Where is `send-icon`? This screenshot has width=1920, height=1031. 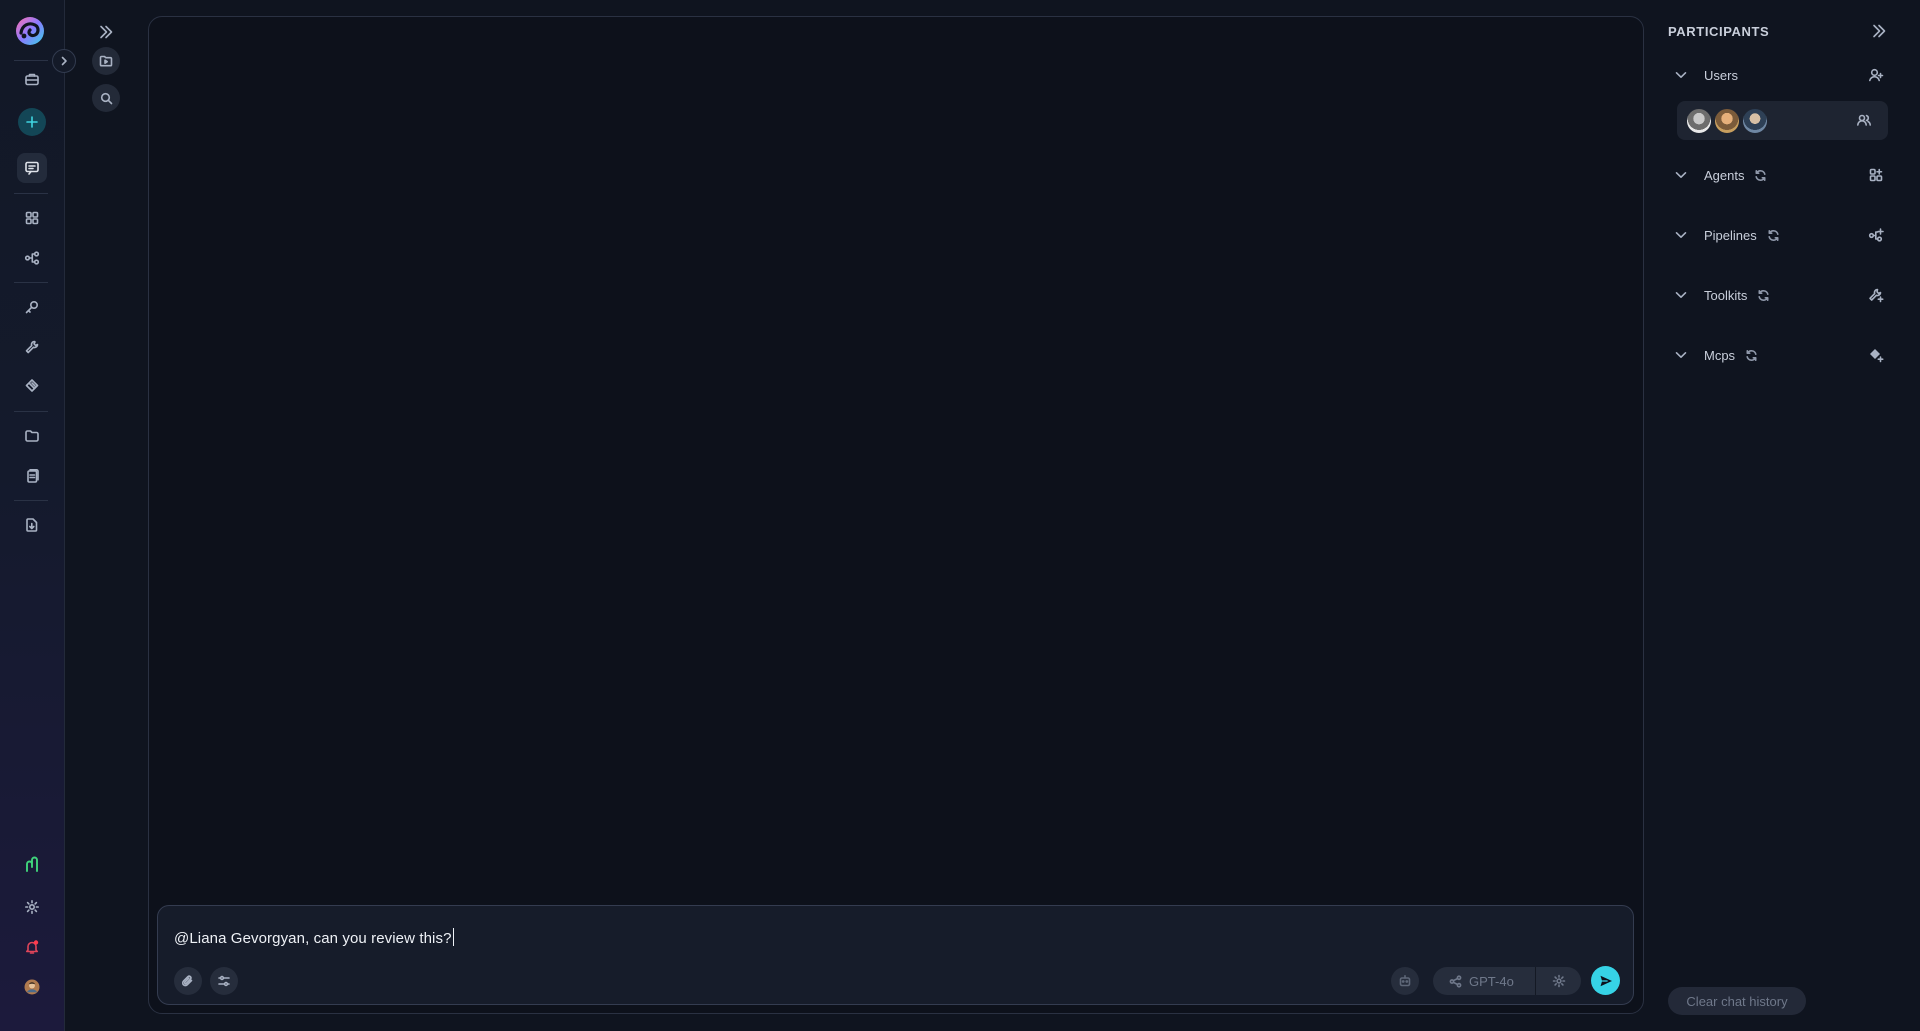
send-icon is located at coordinates (1606, 980).